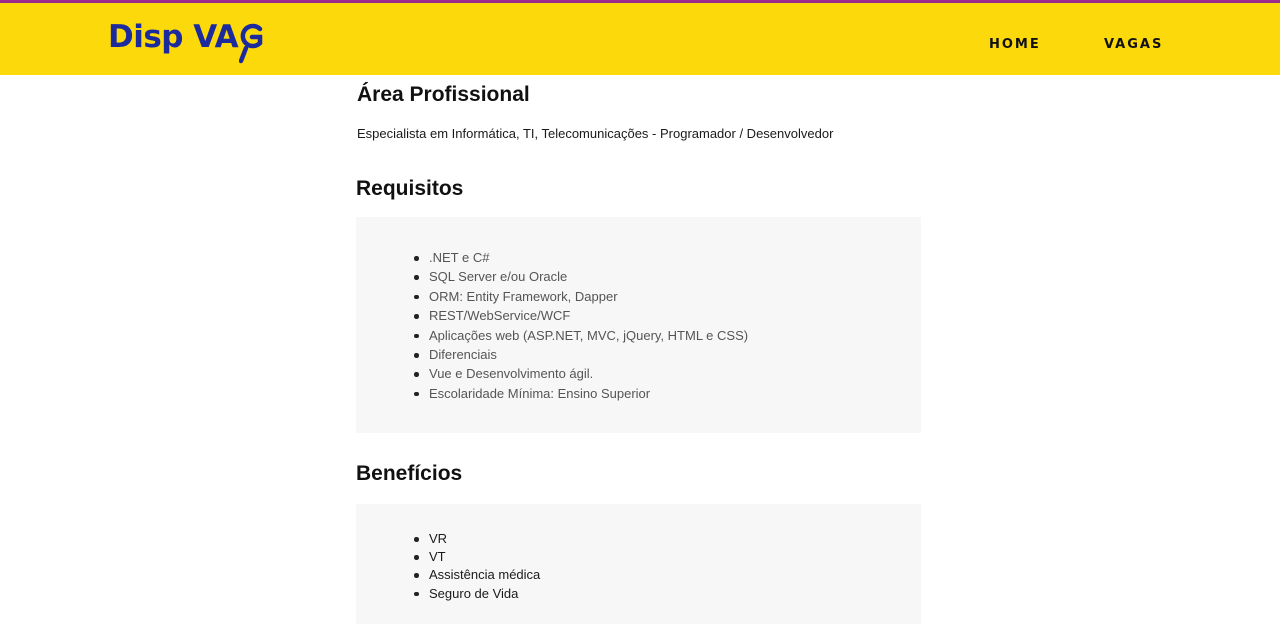 This screenshot has height=624, width=1280. Describe the element at coordinates (581, 373) in the screenshot. I see `list-item: Vue e Desenvolvimento ágil.` at that location.